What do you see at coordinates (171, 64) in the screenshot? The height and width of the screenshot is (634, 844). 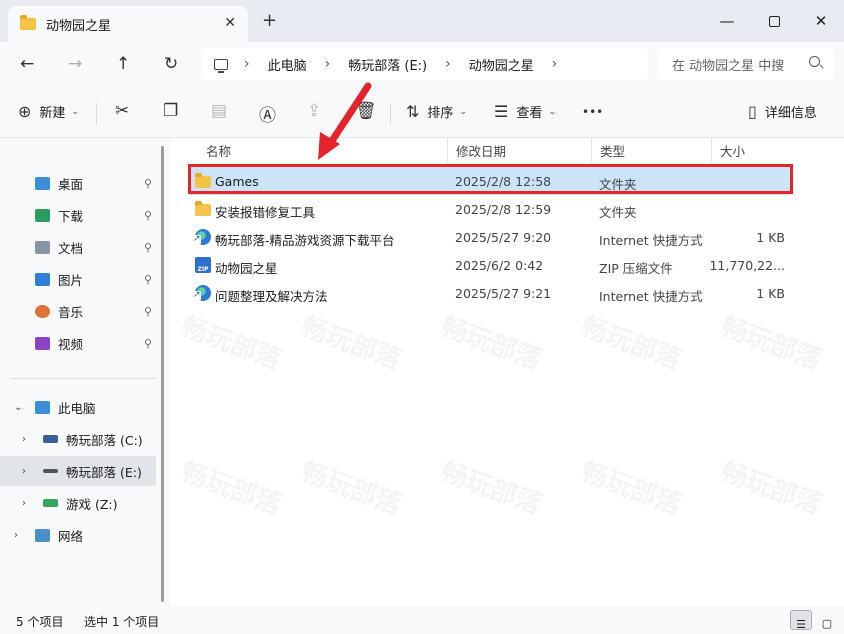 I see `refresh-button: ↻` at bounding box center [171, 64].